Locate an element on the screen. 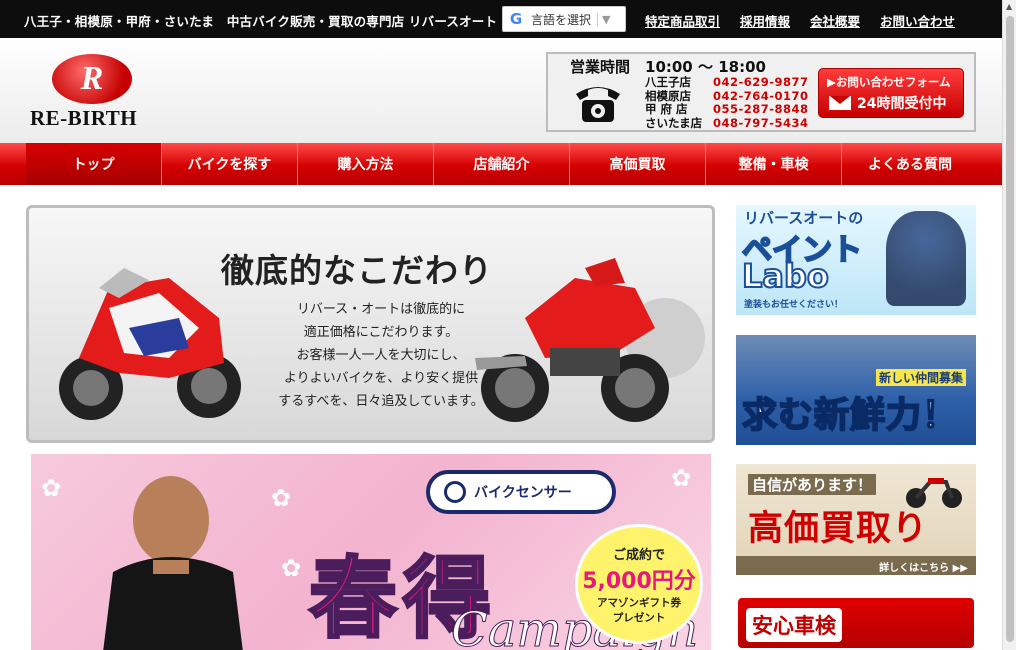 The height and width of the screenshot is (650, 1016). gift-circle: ご成約で 5,000円分 アマゾンギフト券 プレゼント is located at coordinates (639, 584).